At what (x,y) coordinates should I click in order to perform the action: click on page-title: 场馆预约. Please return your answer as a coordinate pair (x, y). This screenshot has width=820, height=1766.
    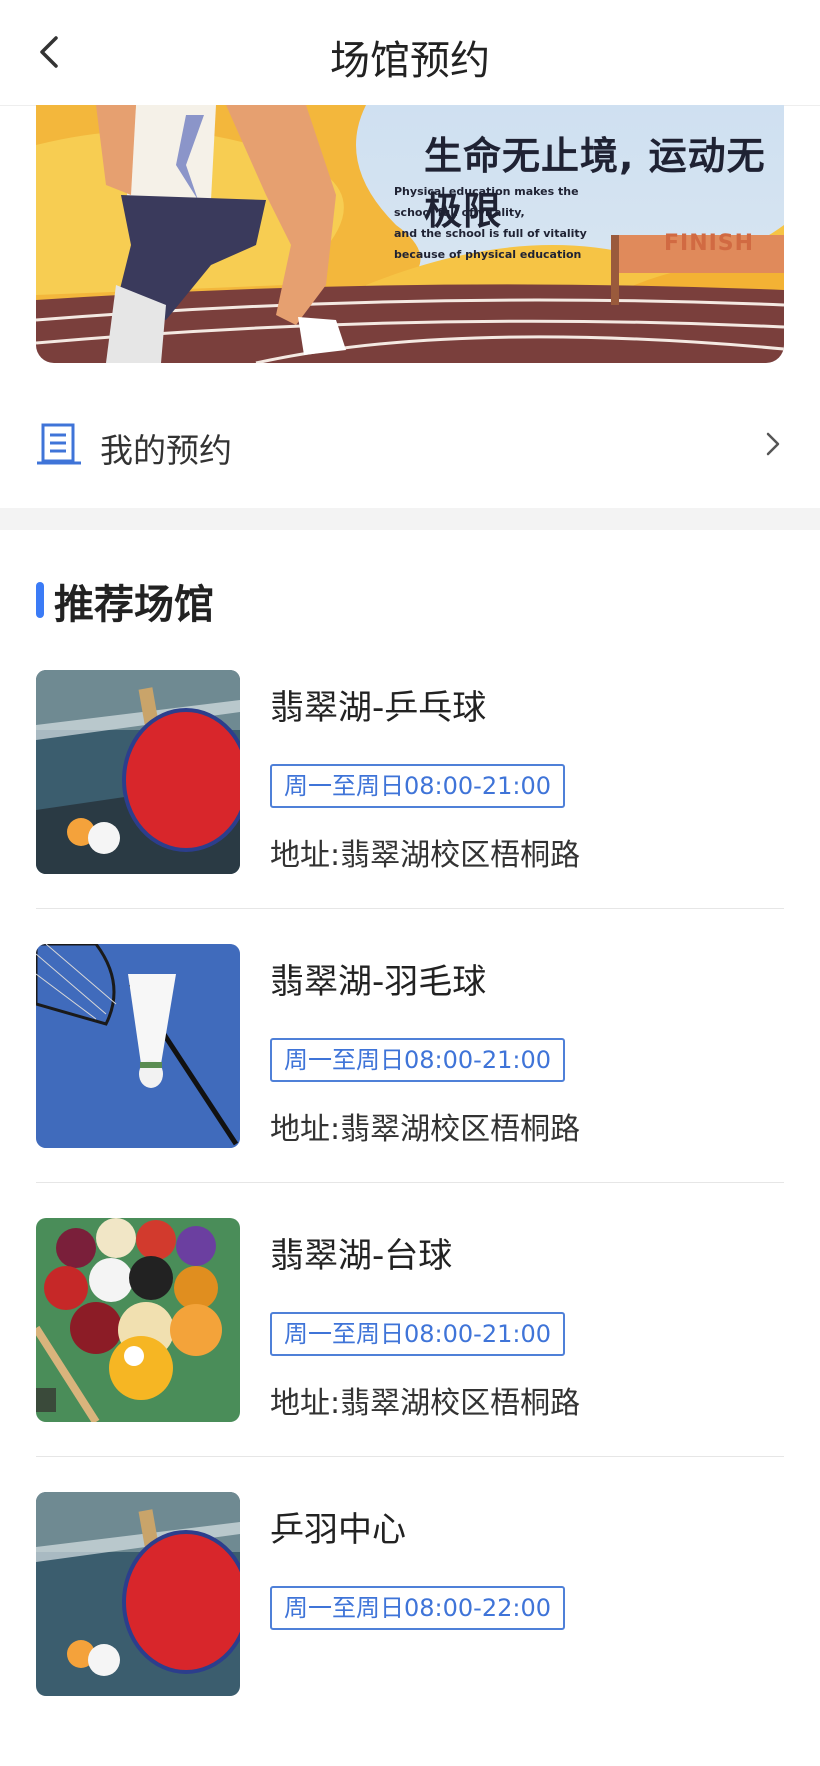
    Looking at the image, I should click on (410, 61).